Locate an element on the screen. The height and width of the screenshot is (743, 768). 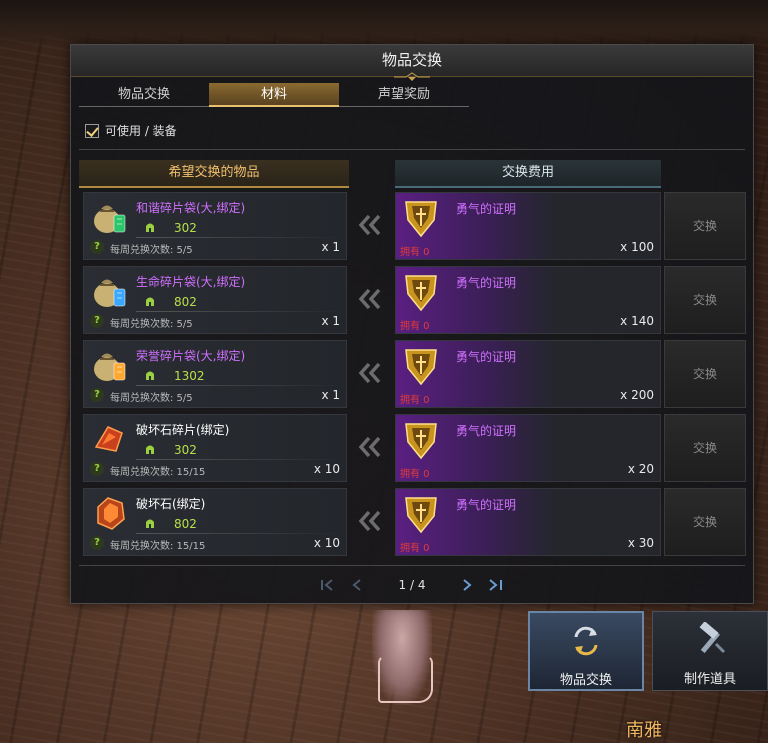
item-score: 302 is located at coordinates (185, 450).